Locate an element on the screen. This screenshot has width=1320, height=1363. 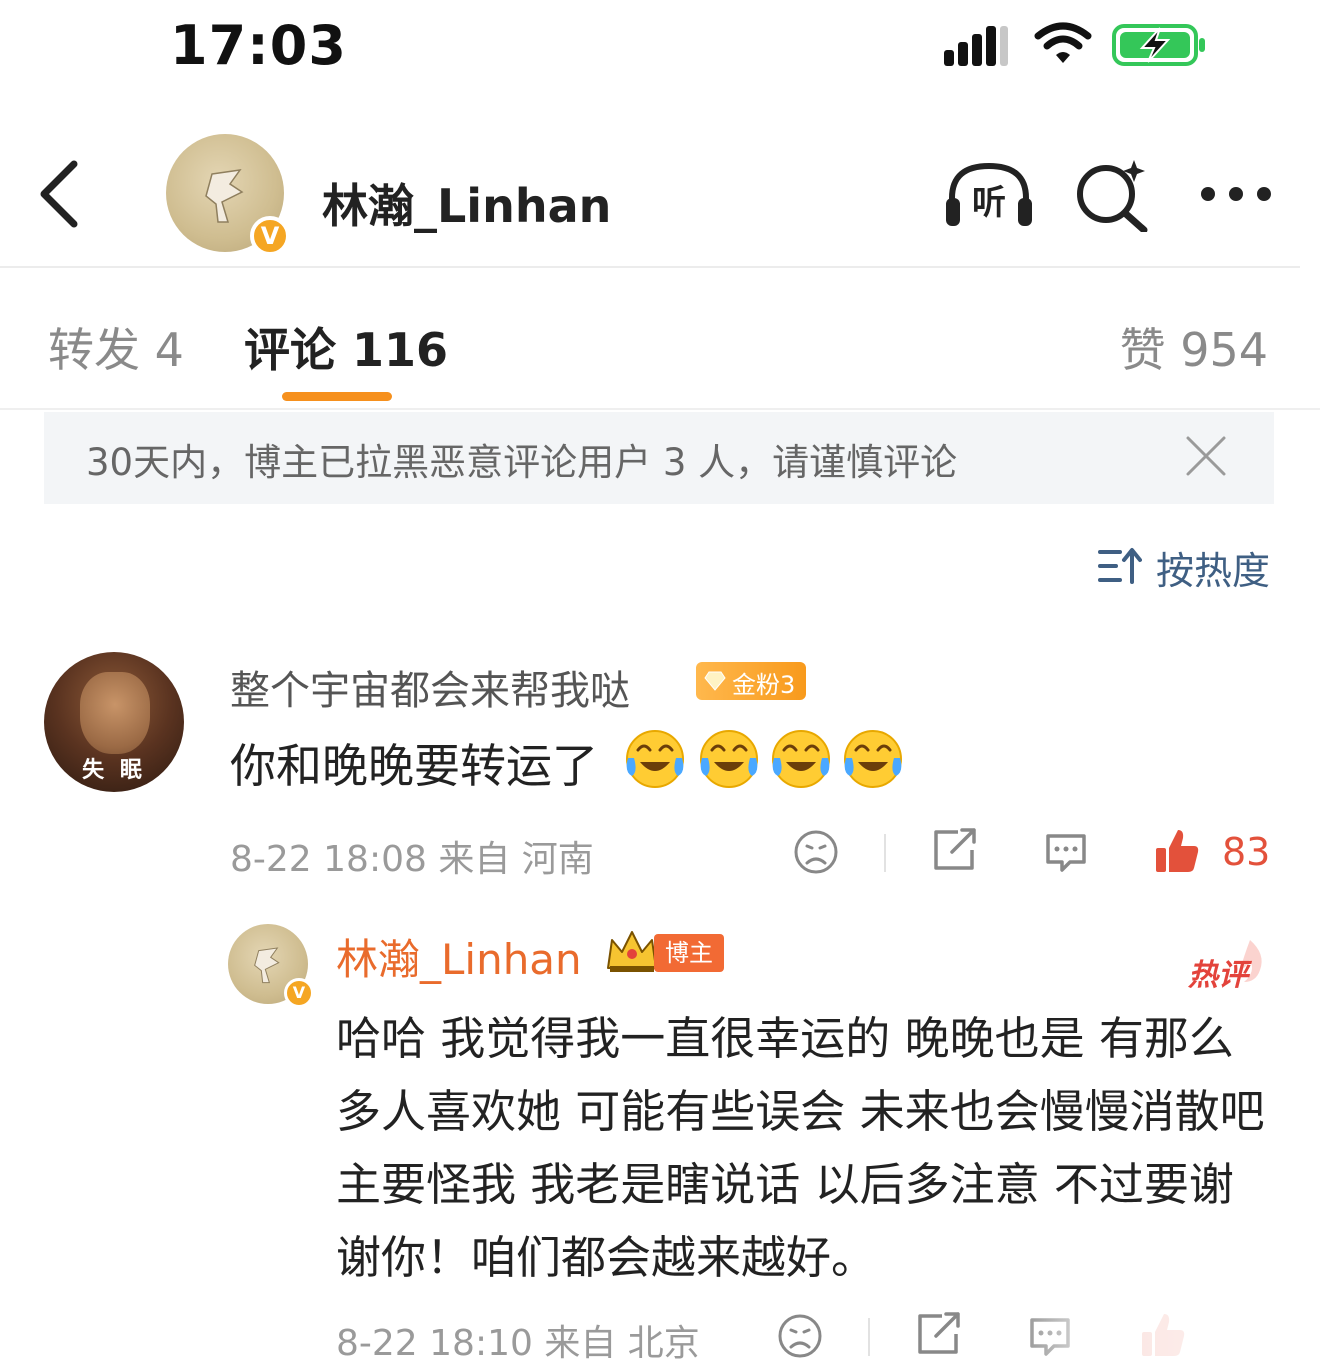
active-tab-indicator is located at coordinates (337, 396).